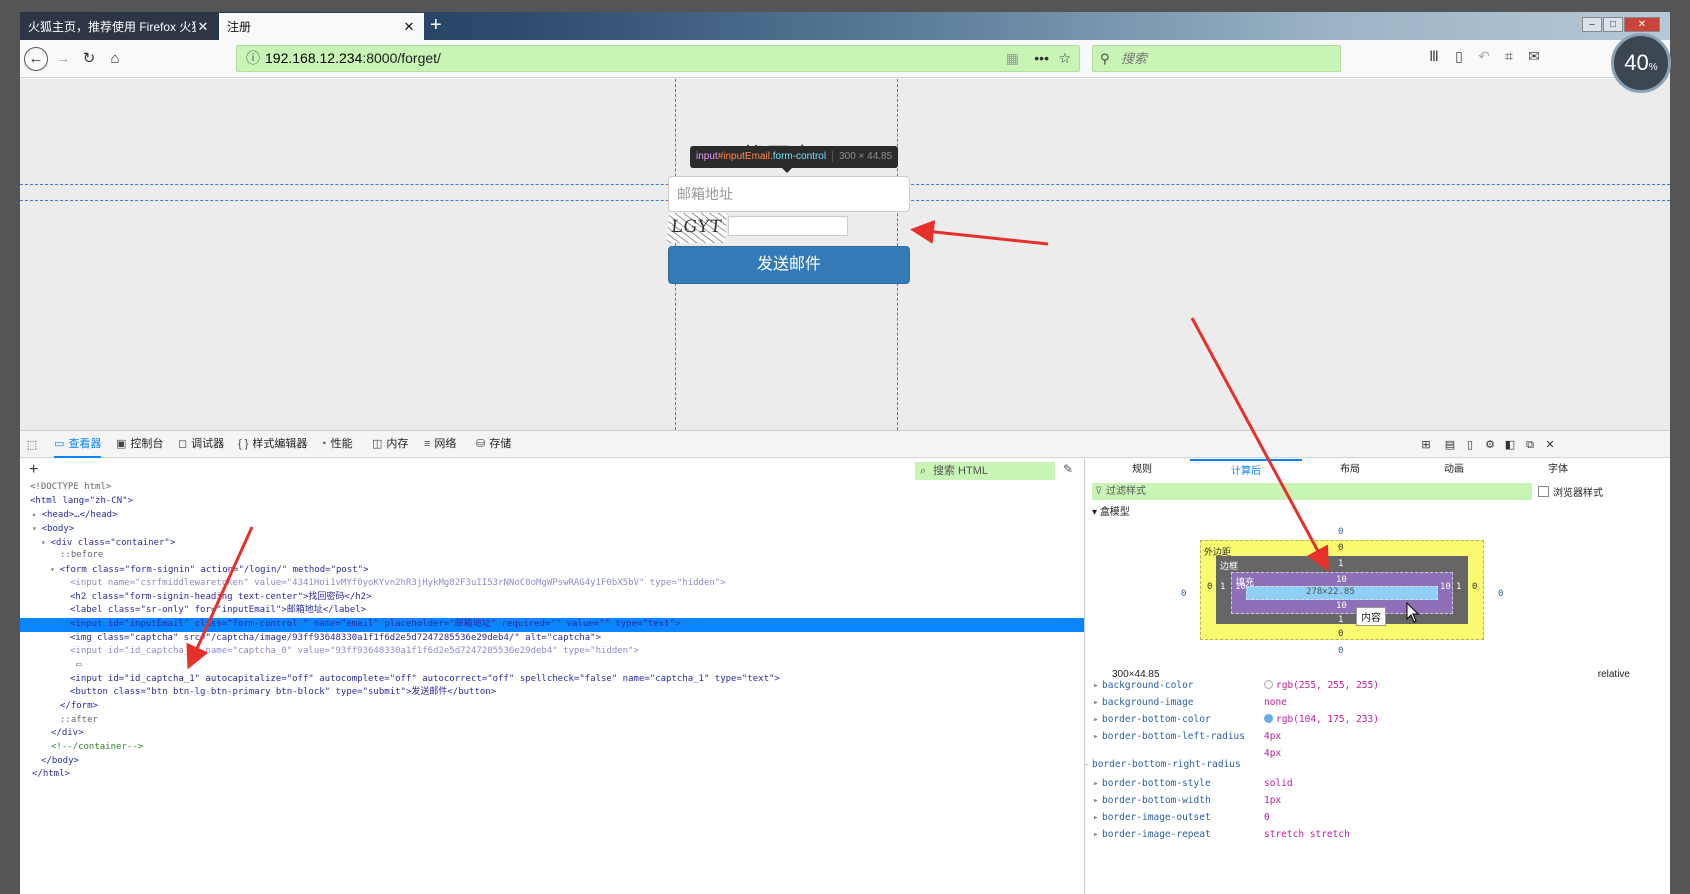 The width and height of the screenshot is (1690, 894). What do you see at coordinates (1341, 620) in the screenshot?
I see `border-bottom: 1` at bounding box center [1341, 620].